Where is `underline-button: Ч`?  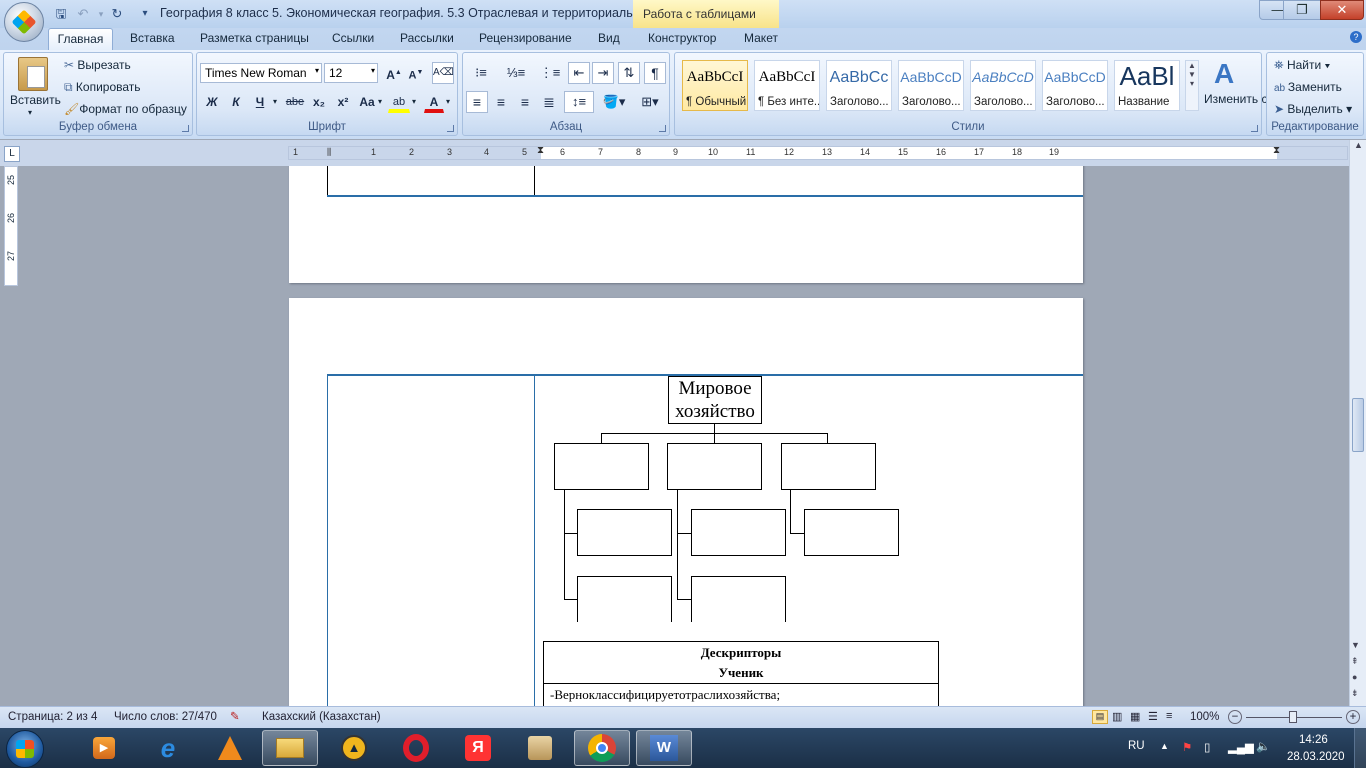 underline-button: Ч is located at coordinates (260, 102).